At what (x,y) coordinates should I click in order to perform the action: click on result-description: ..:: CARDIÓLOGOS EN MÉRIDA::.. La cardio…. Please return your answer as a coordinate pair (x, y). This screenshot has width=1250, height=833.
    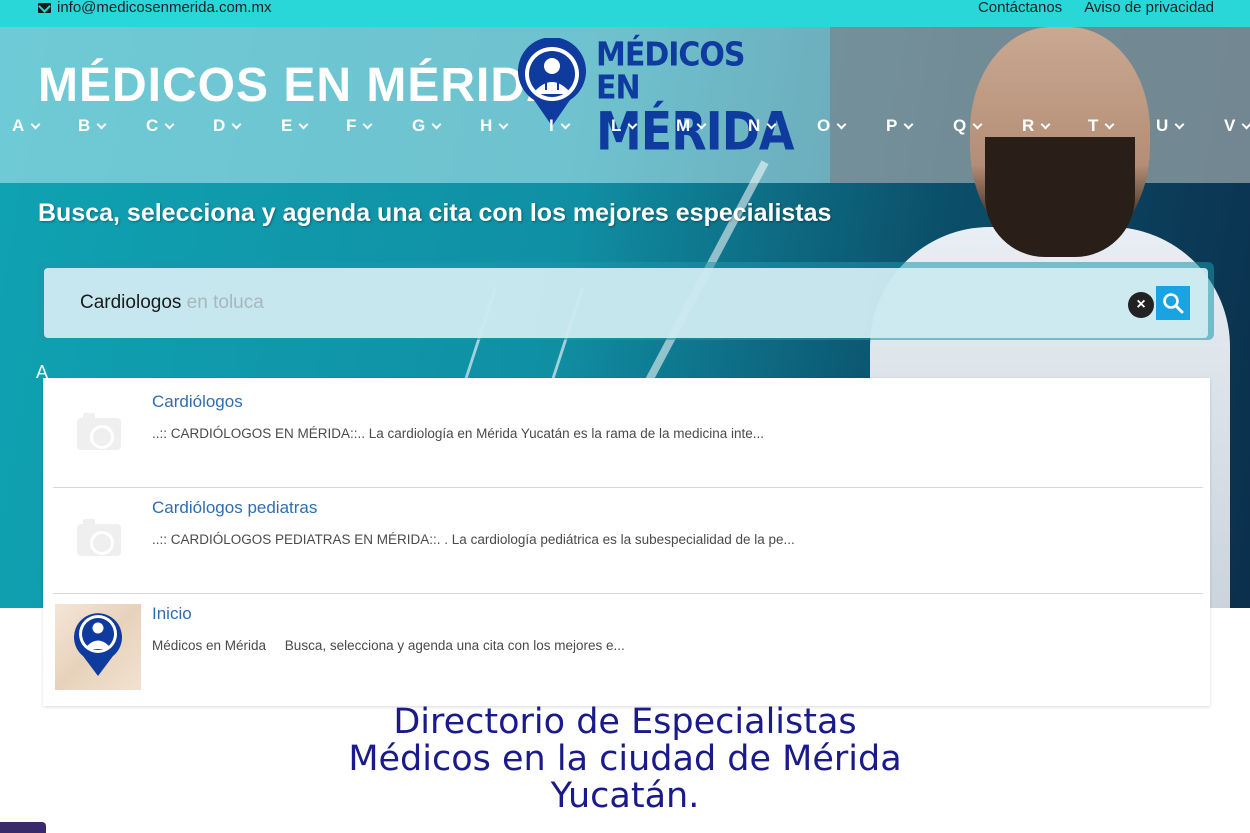
    Looking at the image, I should click on (458, 433).